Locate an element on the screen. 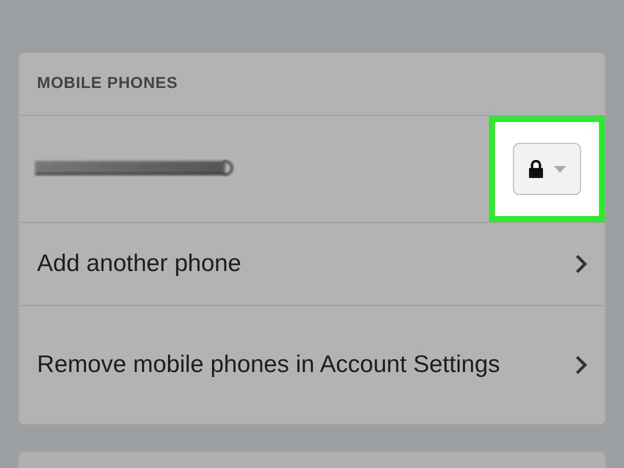 This screenshot has width=624, height=468. privacy-dropdown is located at coordinates (547, 169).